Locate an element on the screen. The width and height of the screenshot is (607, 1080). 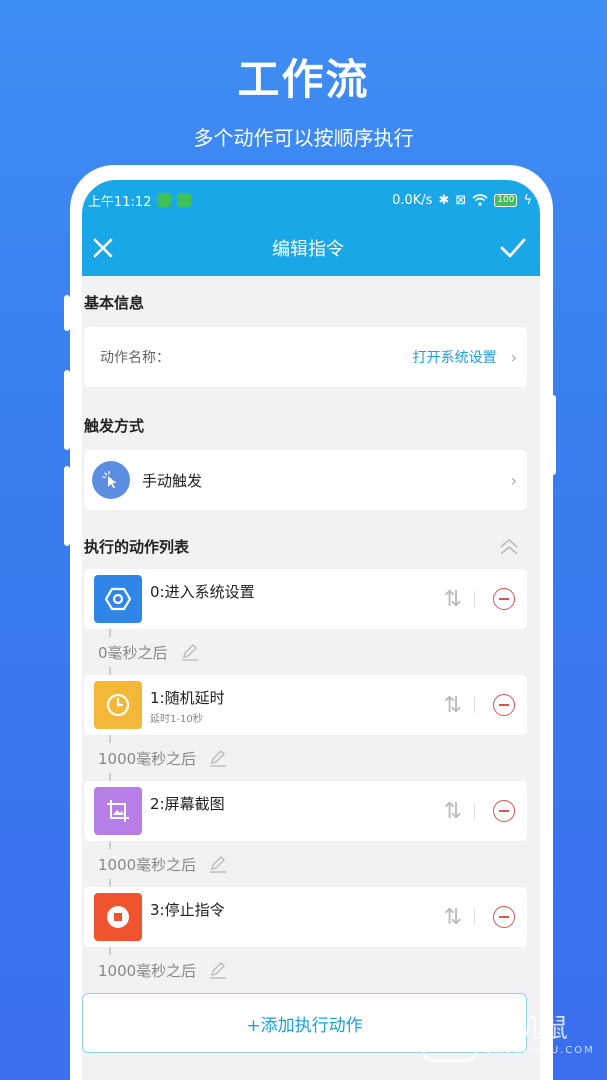
stop-icon is located at coordinates (118, 917).